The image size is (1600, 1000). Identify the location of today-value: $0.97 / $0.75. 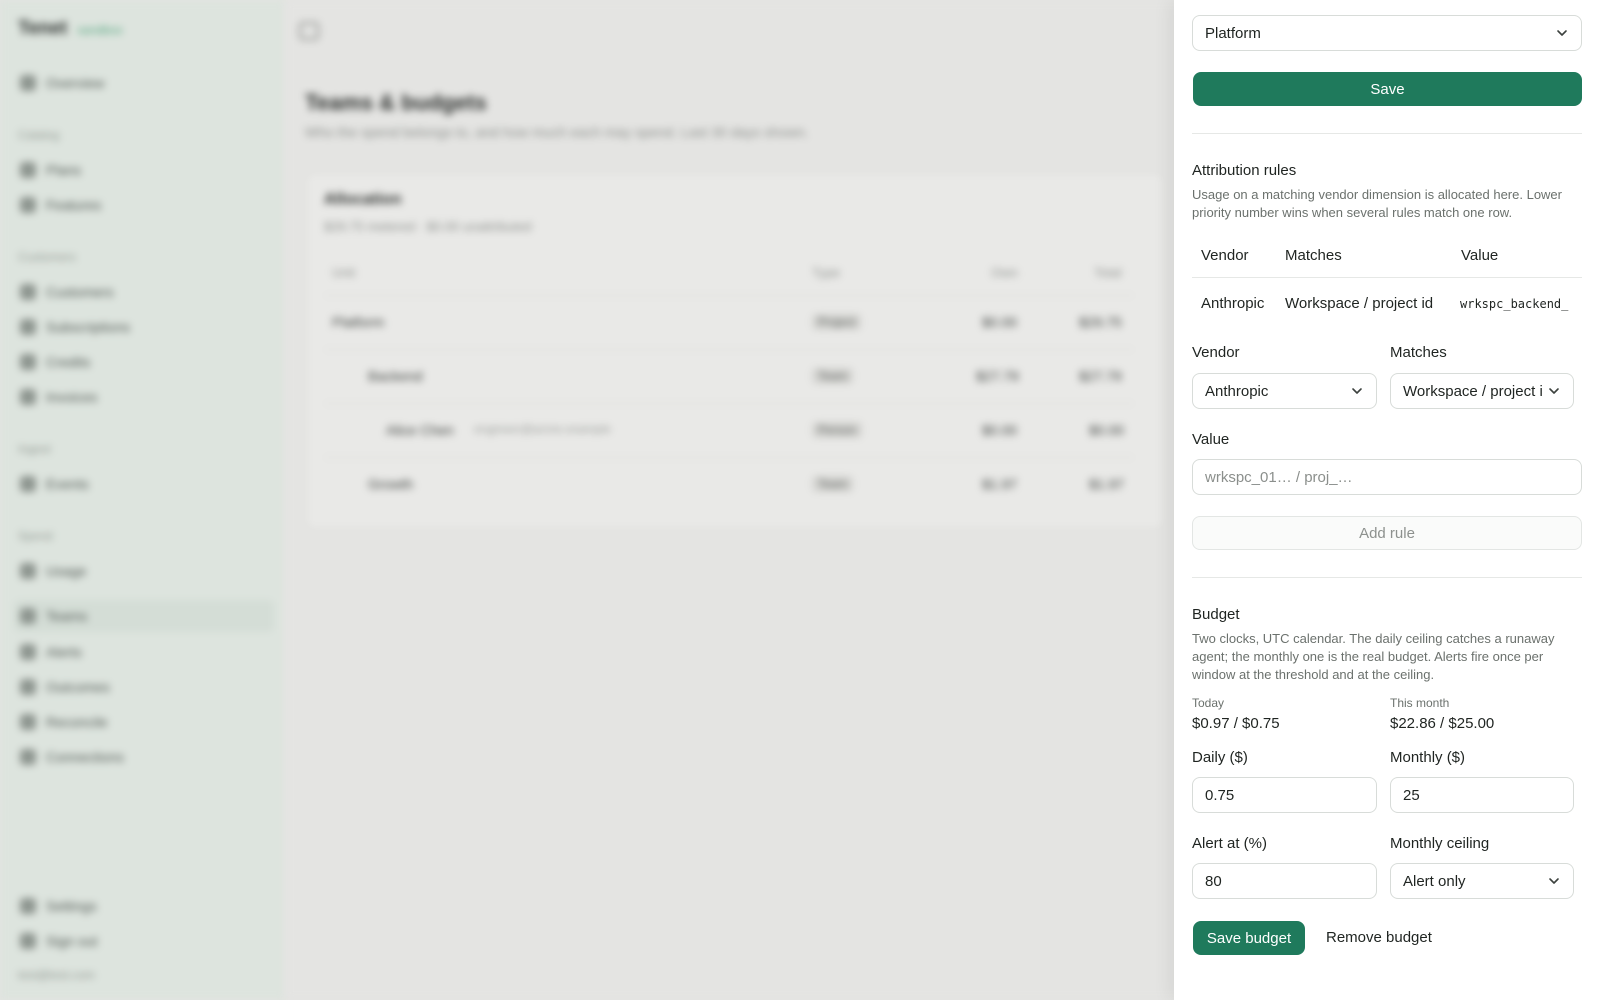
(1236, 723).